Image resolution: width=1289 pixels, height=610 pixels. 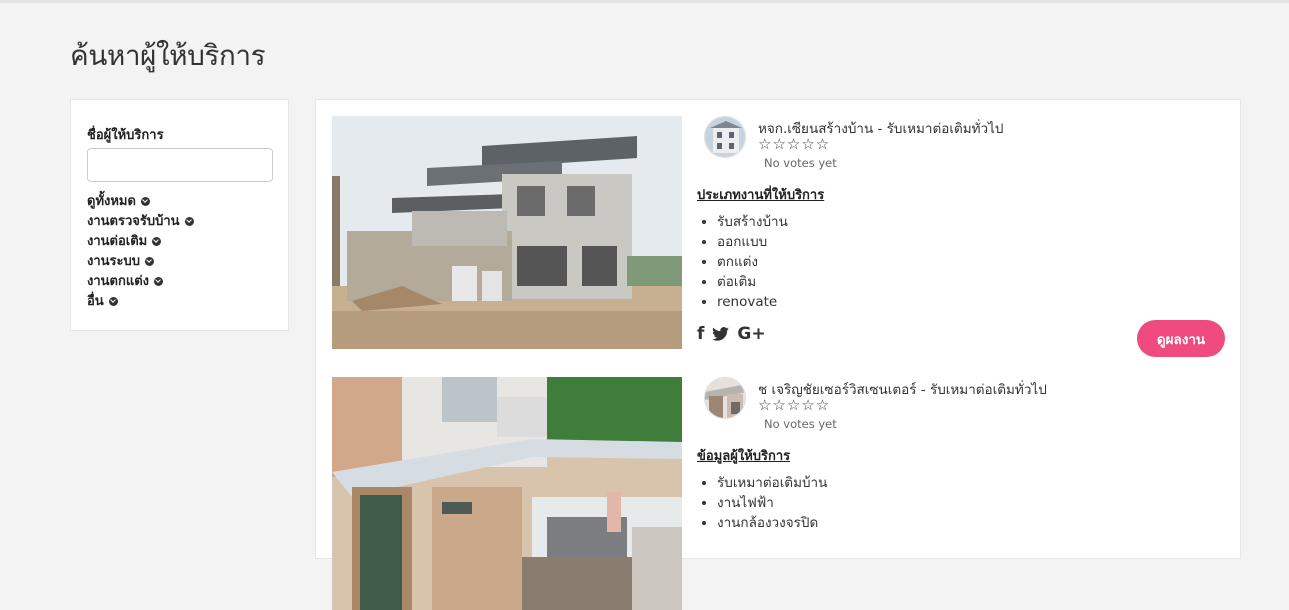 I want to click on list-item: ต่อเติม, so click(x=752, y=282).